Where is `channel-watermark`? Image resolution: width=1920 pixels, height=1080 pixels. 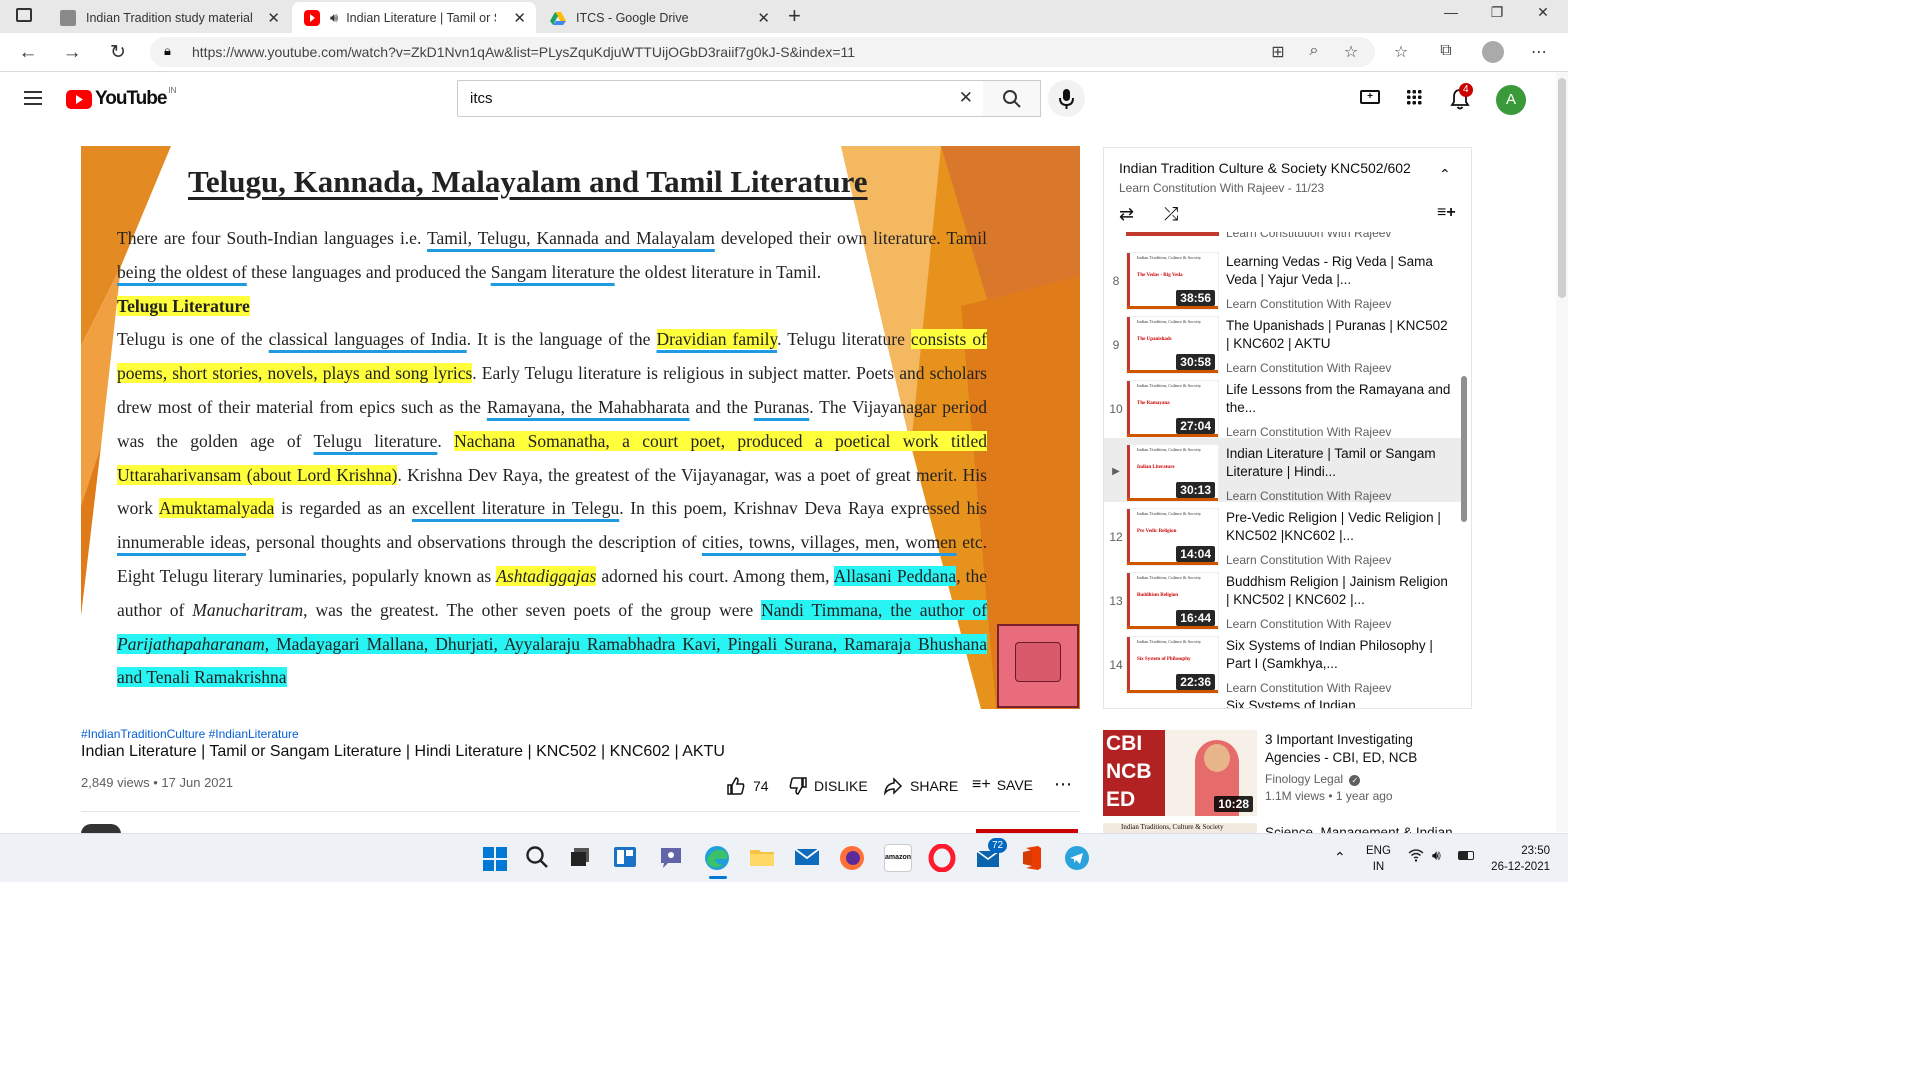 channel-watermark is located at coordinates (1038, 666).